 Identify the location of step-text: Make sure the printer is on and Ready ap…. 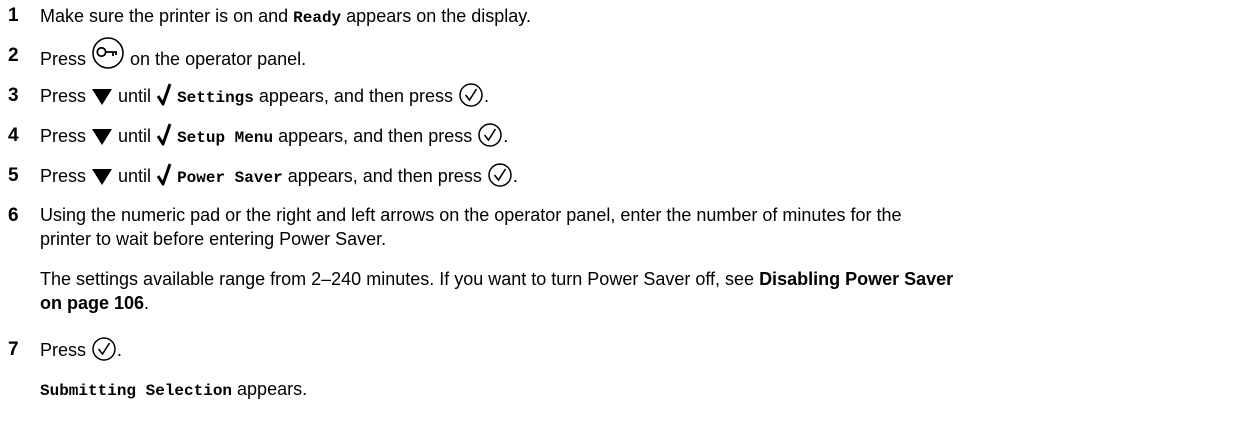
(285, 16).